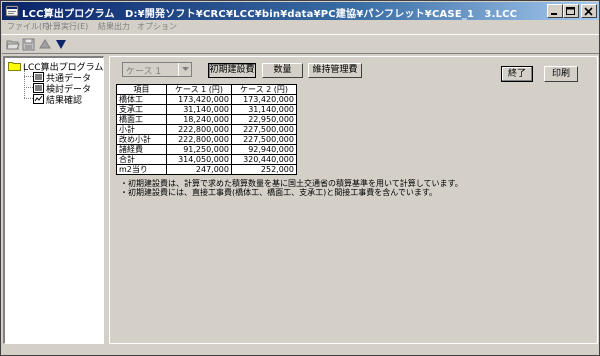 The width and height of the screenshot is (600, 356). I want to click on chevron-down-icon, so click(185, 69).